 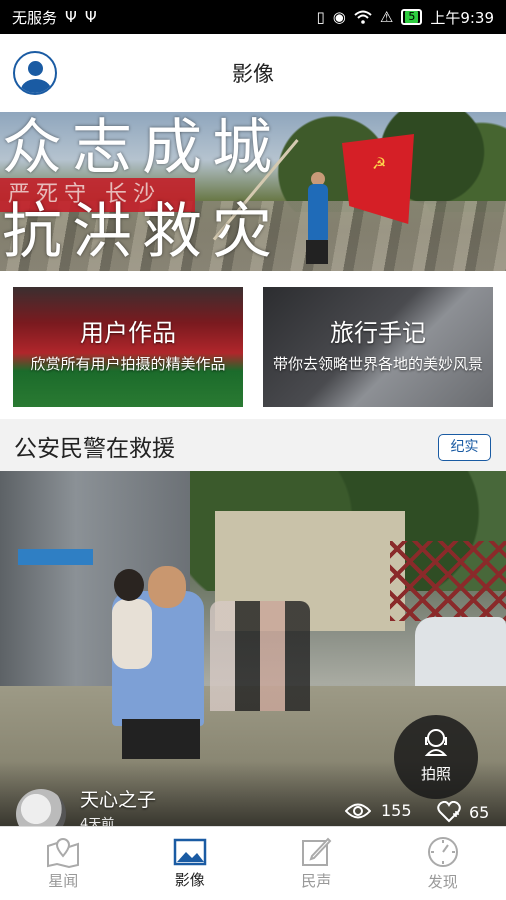 What do you see at coordinates (253, 445) in the screenshot?
I see `post-header: 公安民警在救援 纪实` at bounding box center [253, 445].